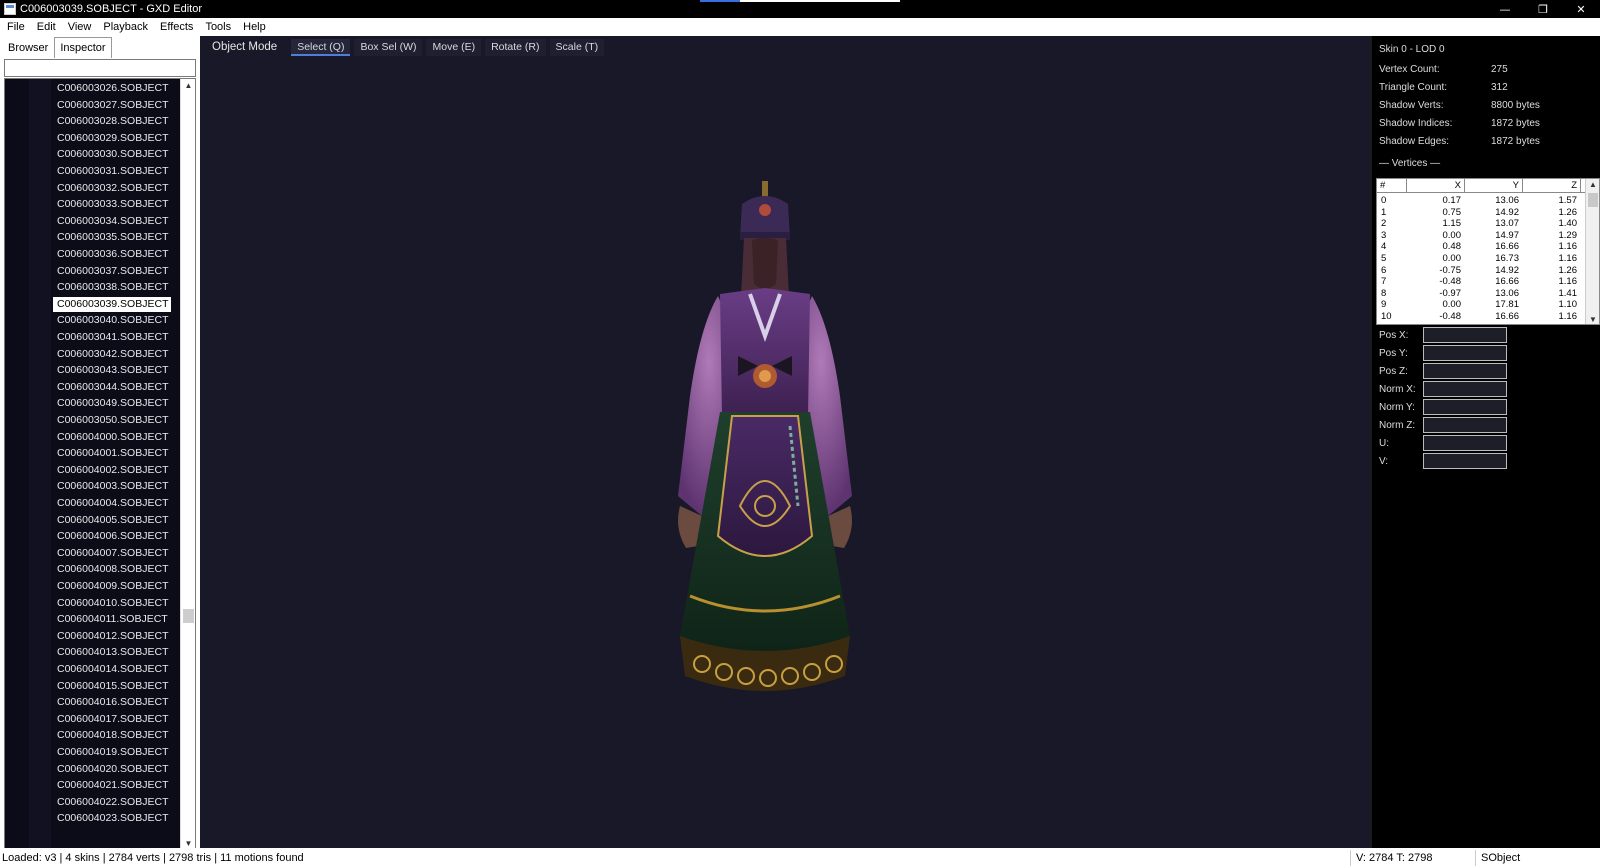 This screenshot has height=868, width=1600. What do you see at coordinates (1543, 9) in the screenshot?
I see `maximize-button: ❐` at bounding box center [1543, 9].